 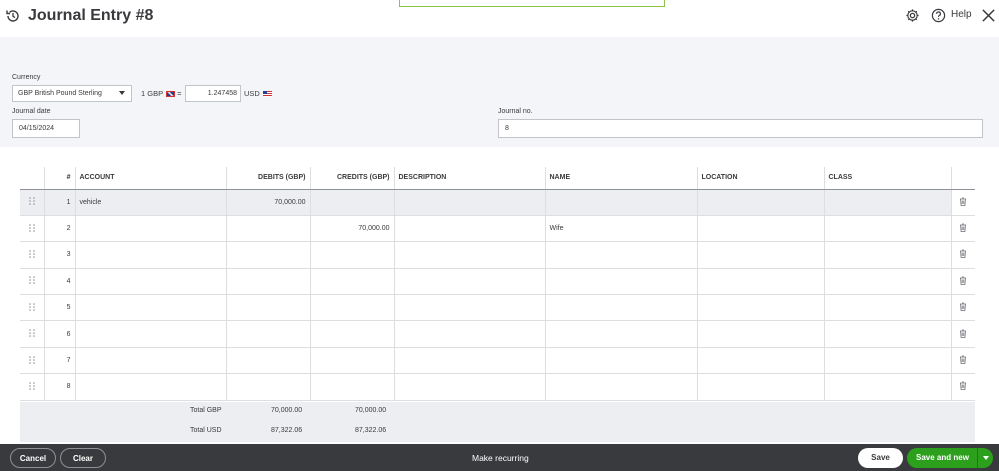 What do you see at coordinates (258, 93) in the screenshot?
I see `exchange-rate-suffix: USD` at bounding box center [258, 93].